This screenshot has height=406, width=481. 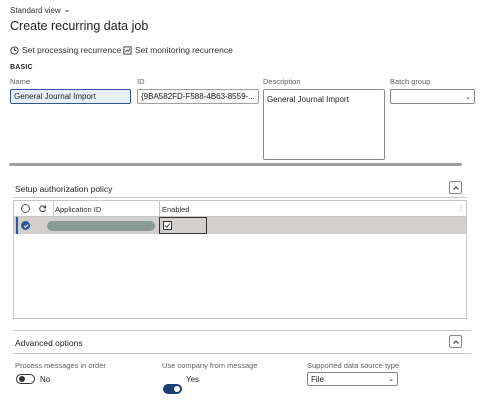 I want to click on process-messages-label: Process messages in order, so click(x=60, y=365).